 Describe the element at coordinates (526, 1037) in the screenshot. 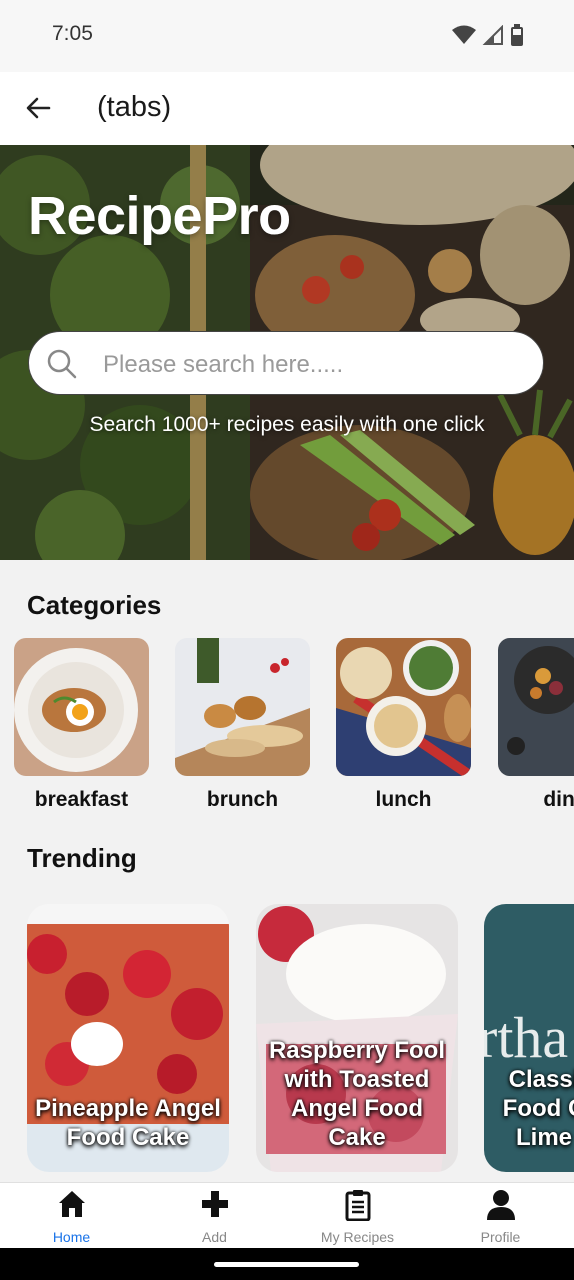

I see `trending-card-overlay-text: rtha` at that location.